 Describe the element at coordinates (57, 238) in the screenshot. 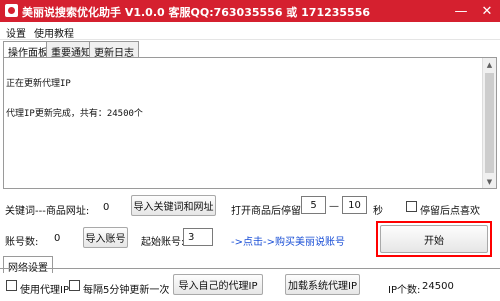

I see `account-count: 0` at that location.